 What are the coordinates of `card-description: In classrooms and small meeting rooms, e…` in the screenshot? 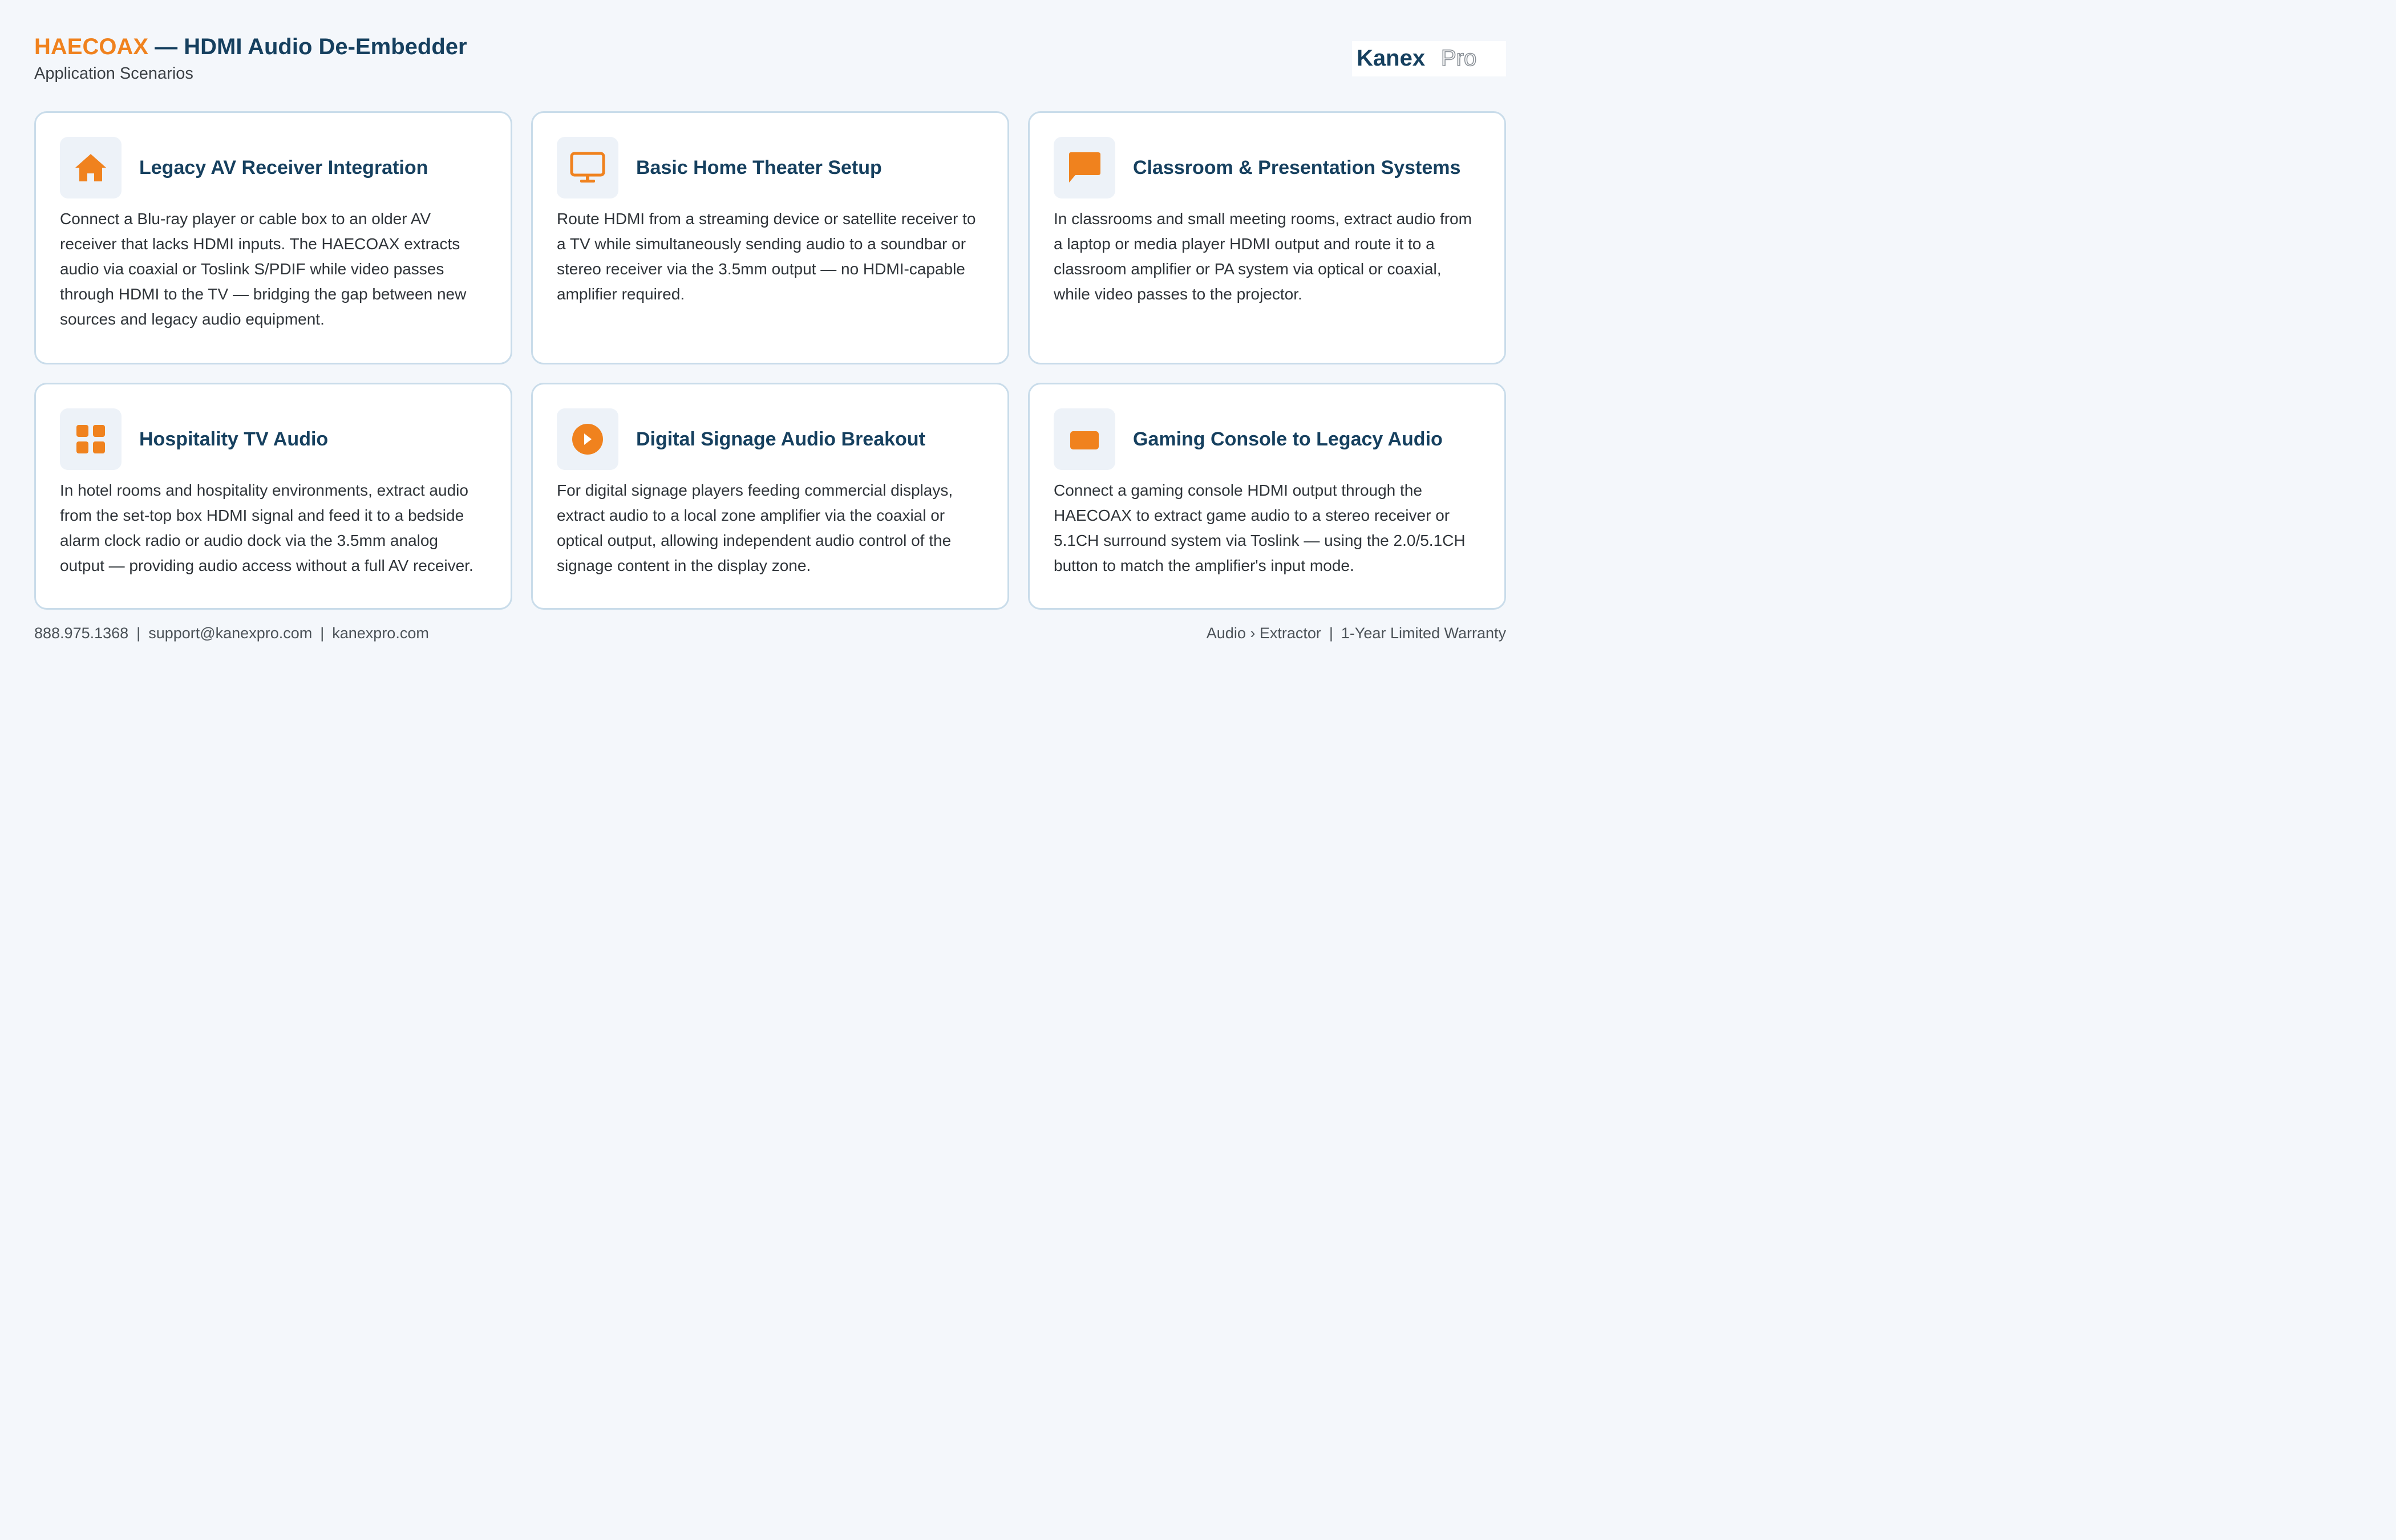 It's located at (1263, 257).